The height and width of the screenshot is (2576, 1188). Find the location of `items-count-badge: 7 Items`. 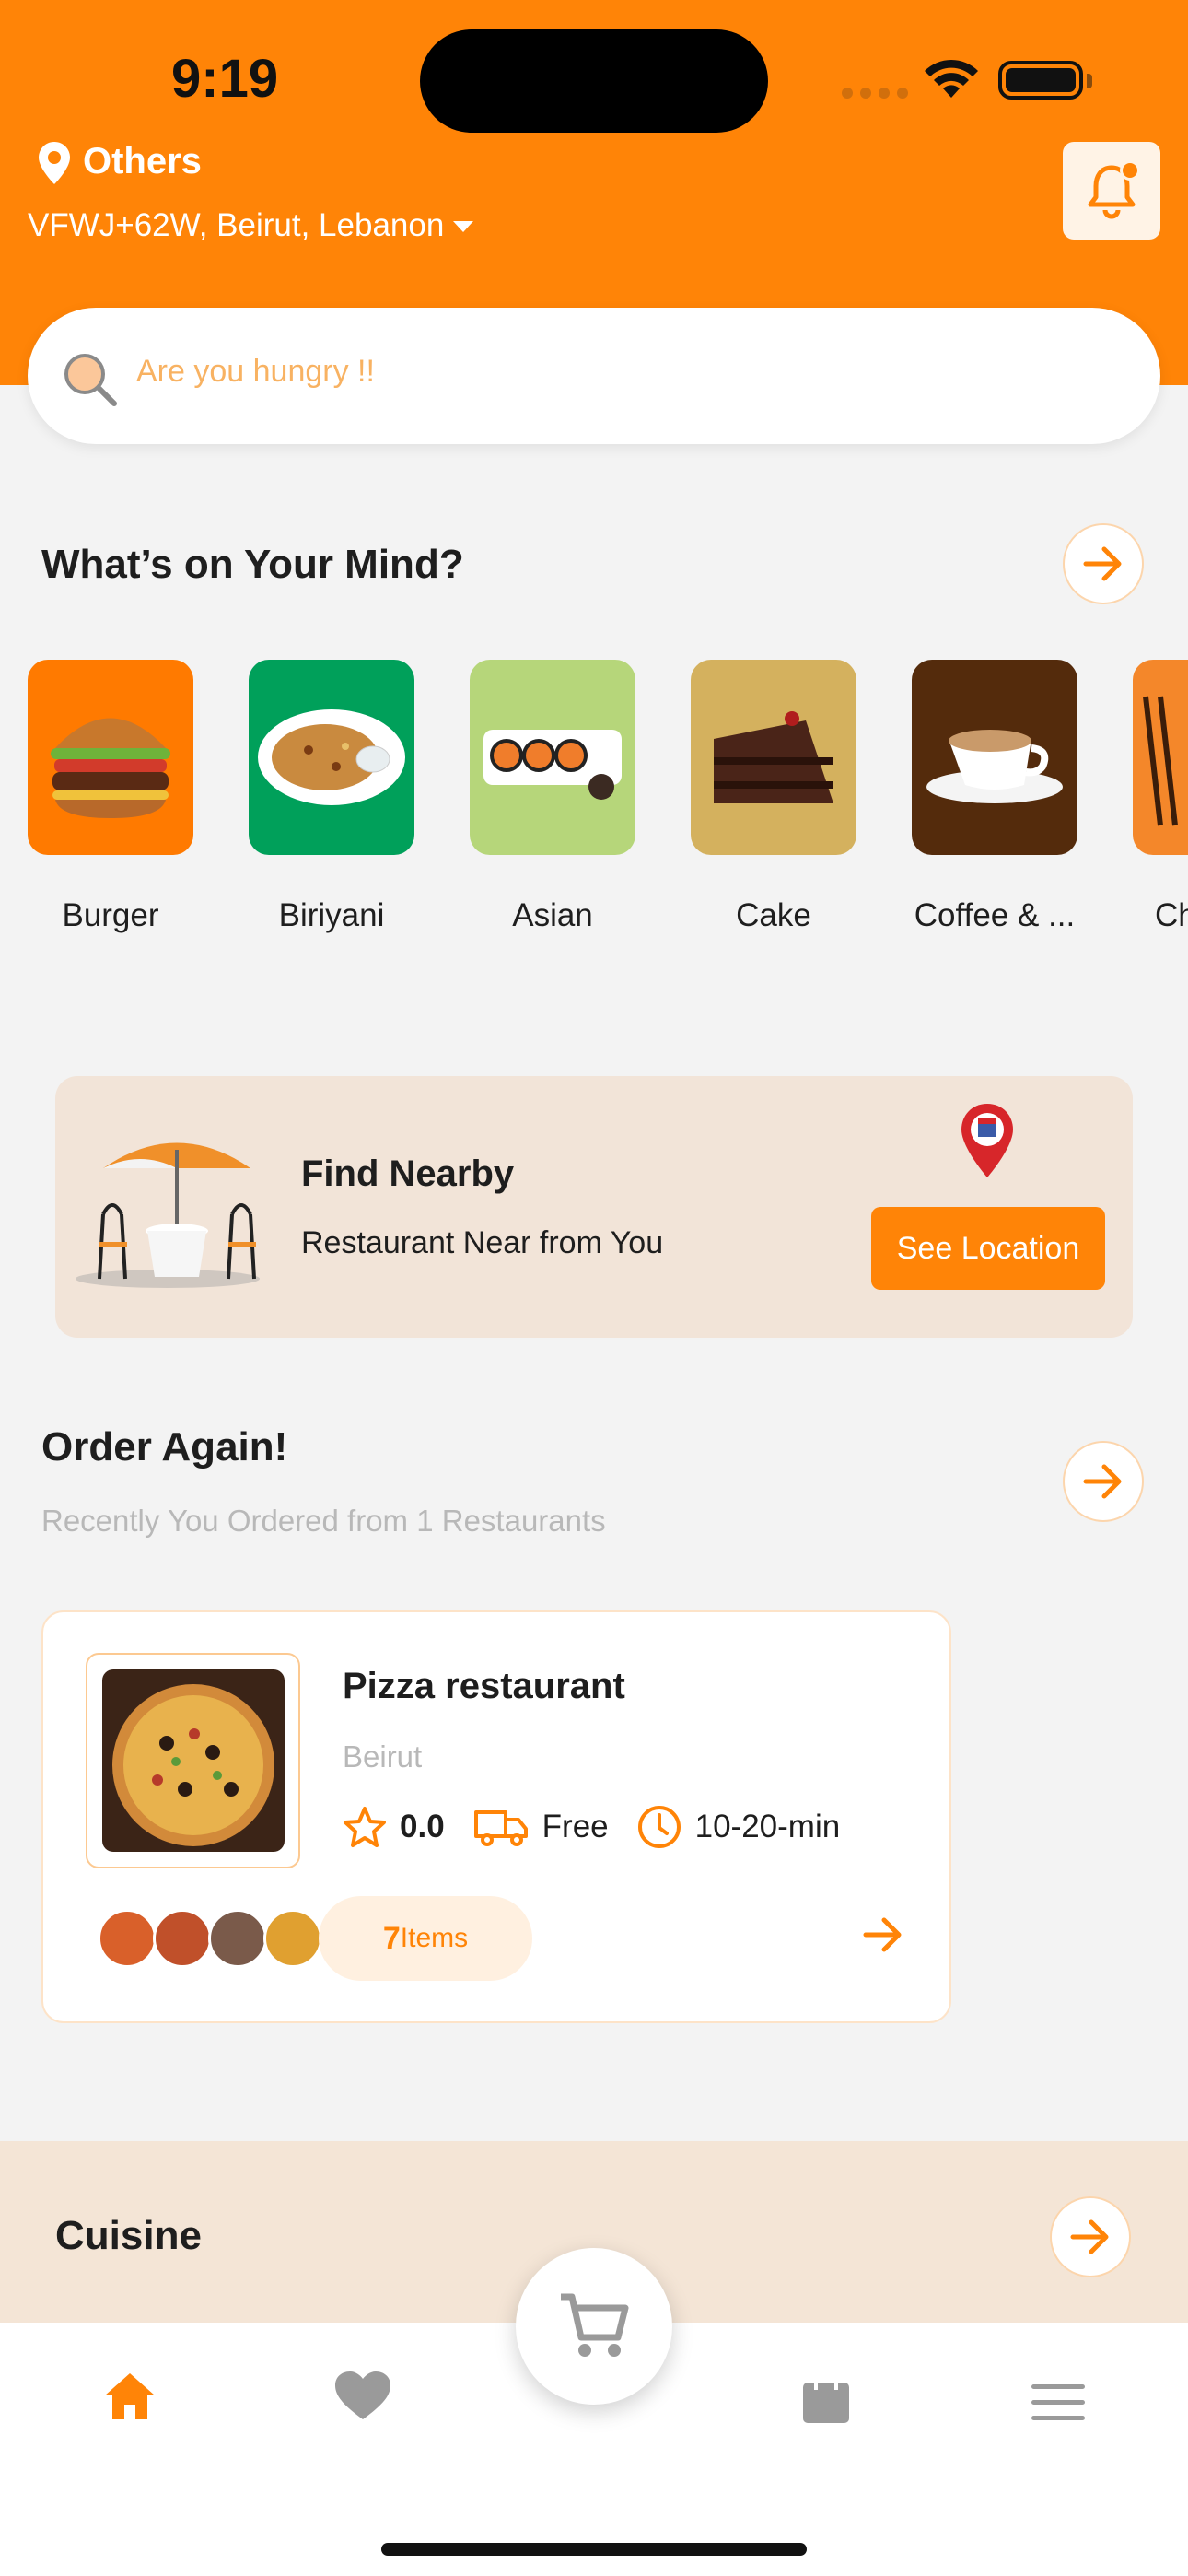

items-count-badge: 7 Items is located at coordinates (425, 1938).